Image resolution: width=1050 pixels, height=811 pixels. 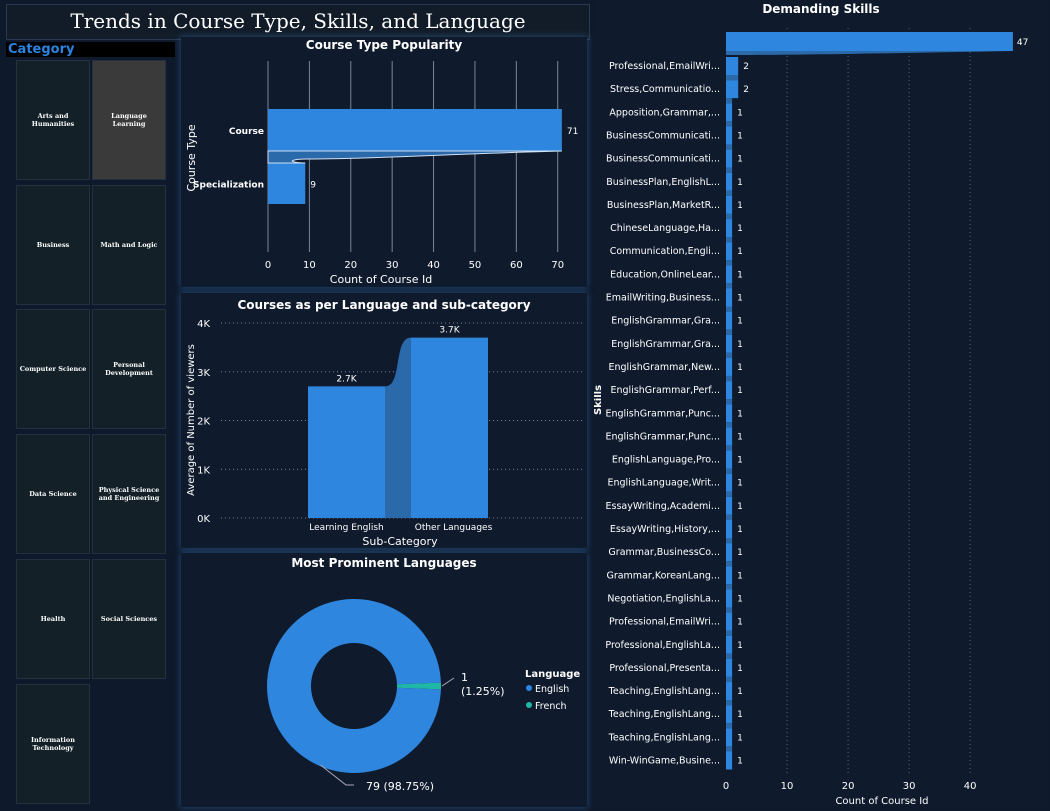 I want to click on skills-title: Demanding Skills, so click(x=821, y=9).